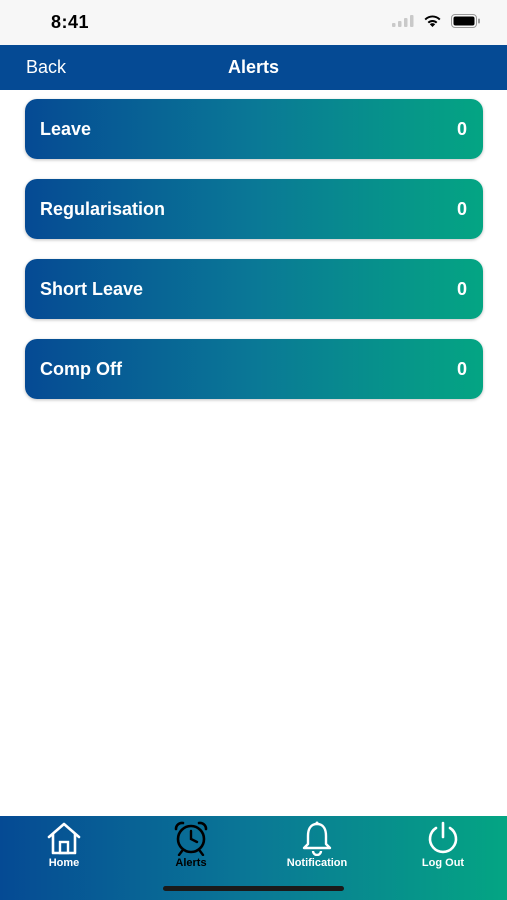 The image size is (507, 900). What do you see at coordinates (191, 863) in the screenshot?
I see `tab-label: Alerts` at bounding box center [191, 863].